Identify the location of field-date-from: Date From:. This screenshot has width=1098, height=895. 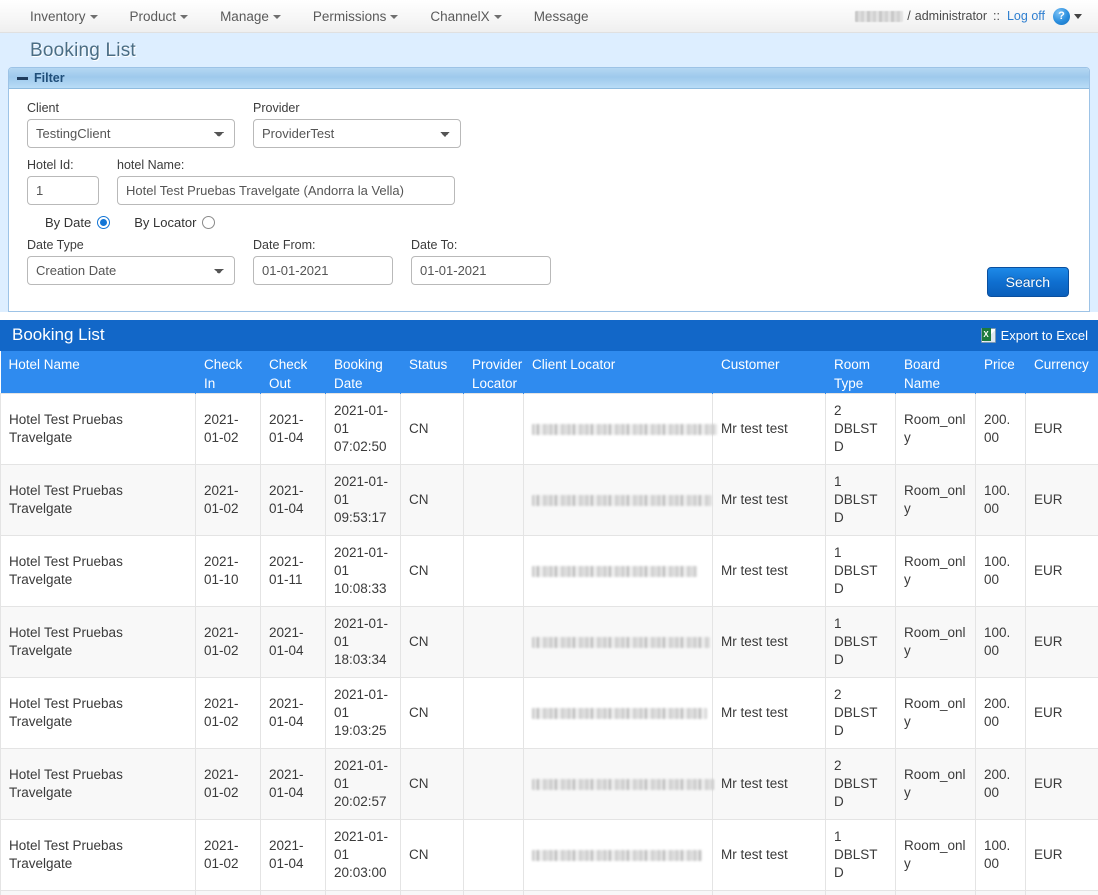
(323, 261).